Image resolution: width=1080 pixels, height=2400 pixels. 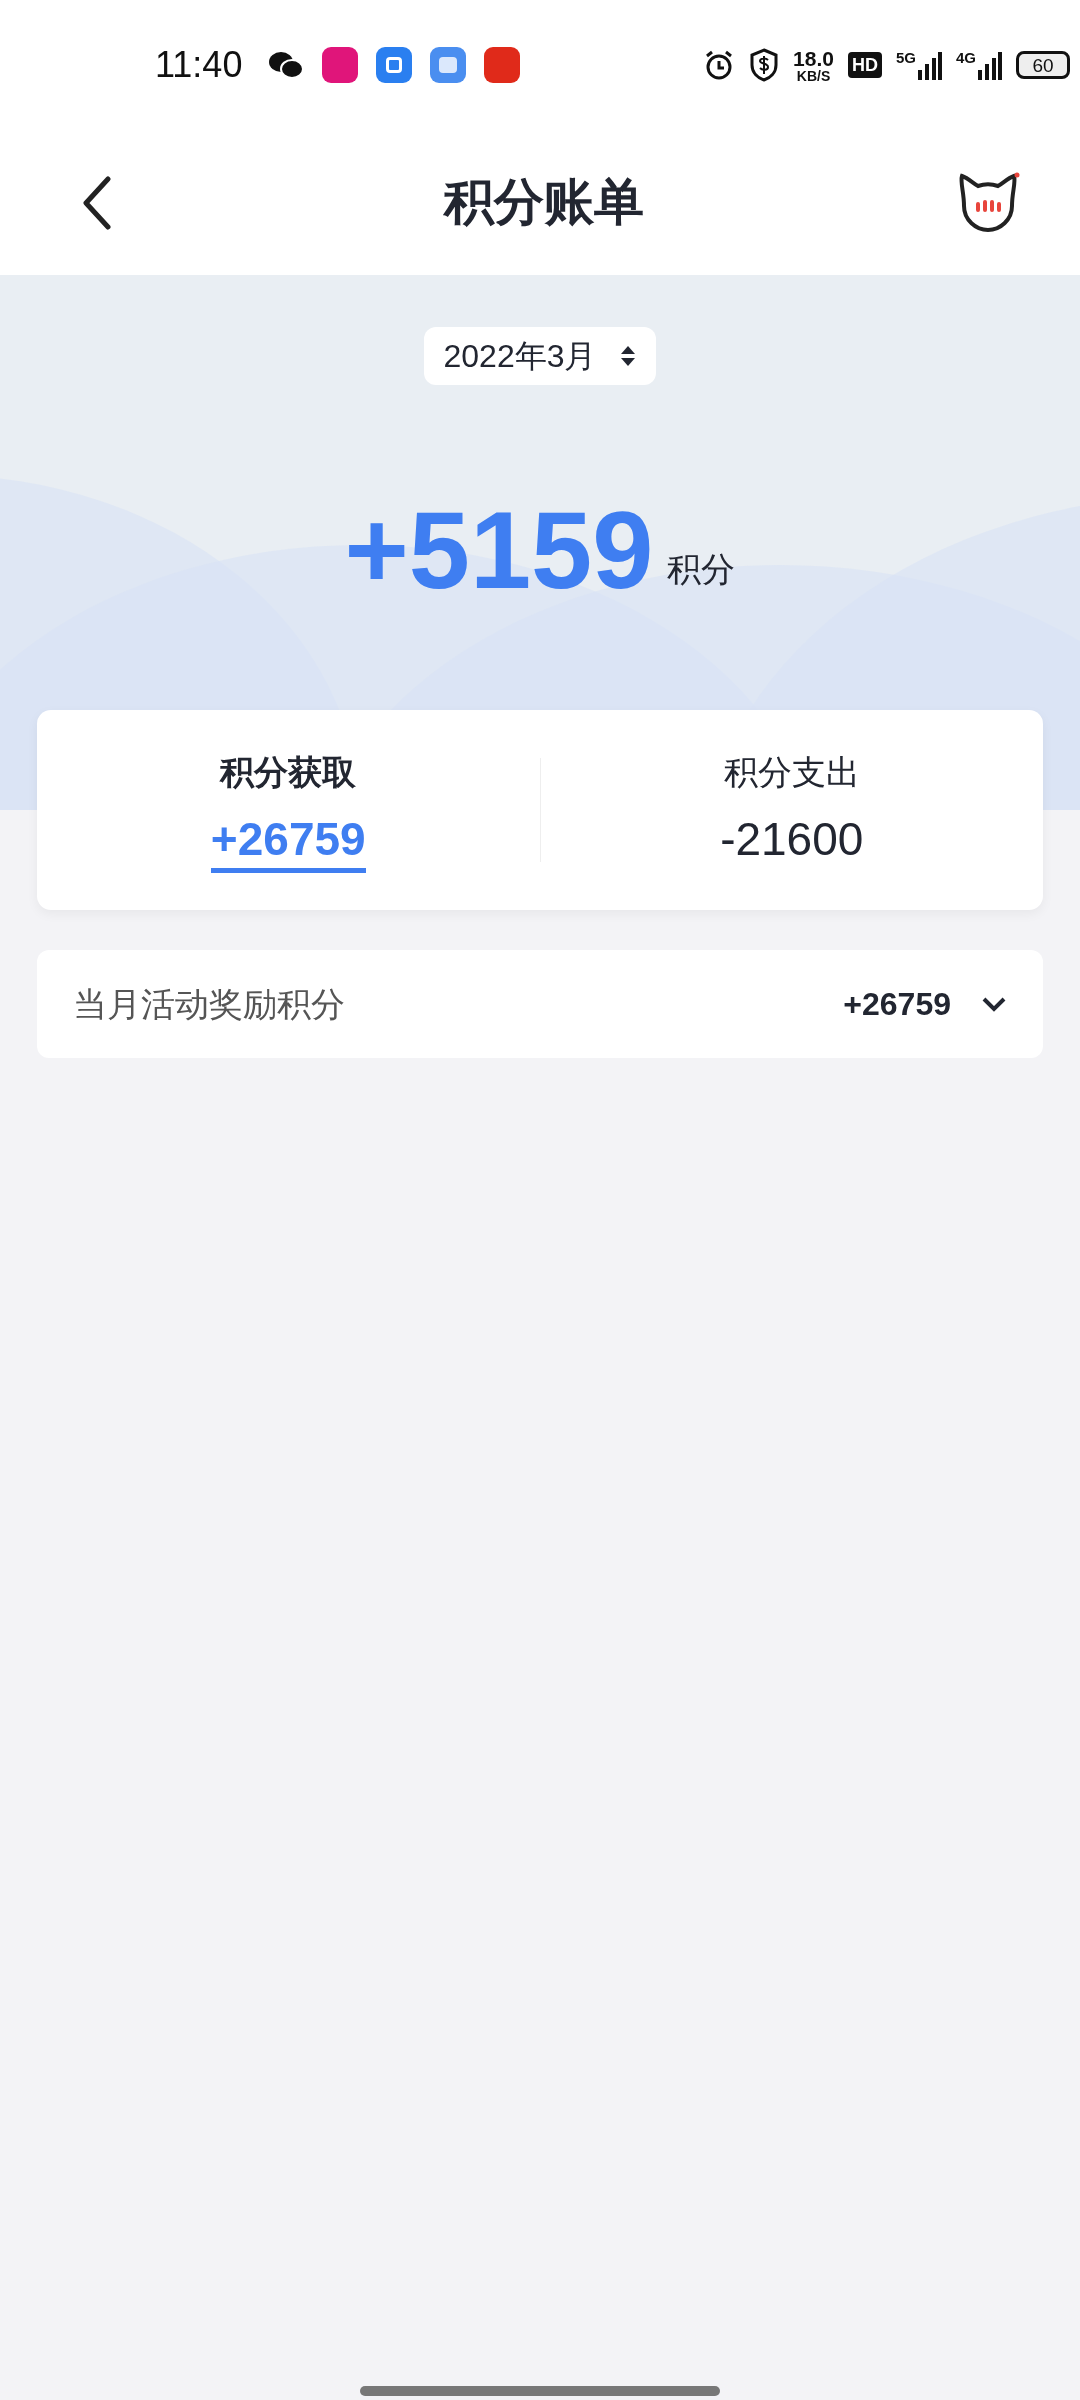 I want to click on shield-icon, so click(x=764, y=65).